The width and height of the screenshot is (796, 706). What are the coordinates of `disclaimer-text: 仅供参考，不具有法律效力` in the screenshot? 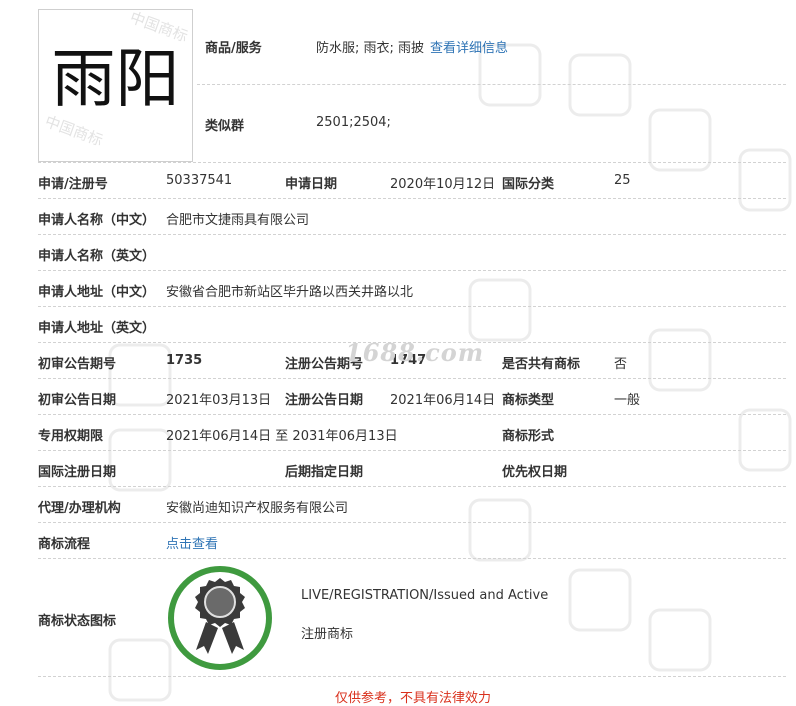 It's located at (413, 698).